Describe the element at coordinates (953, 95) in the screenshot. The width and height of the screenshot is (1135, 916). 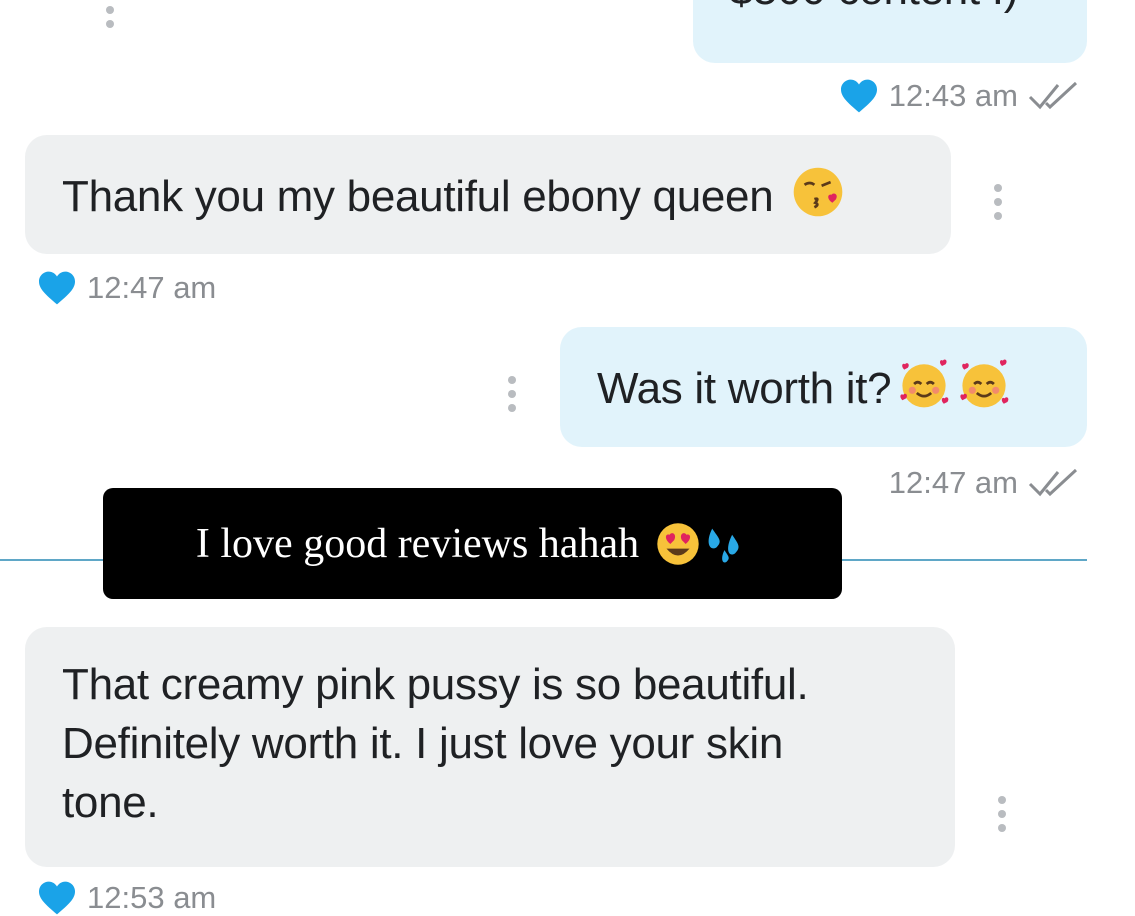
I see `message-time: 12:43 am` at that location.